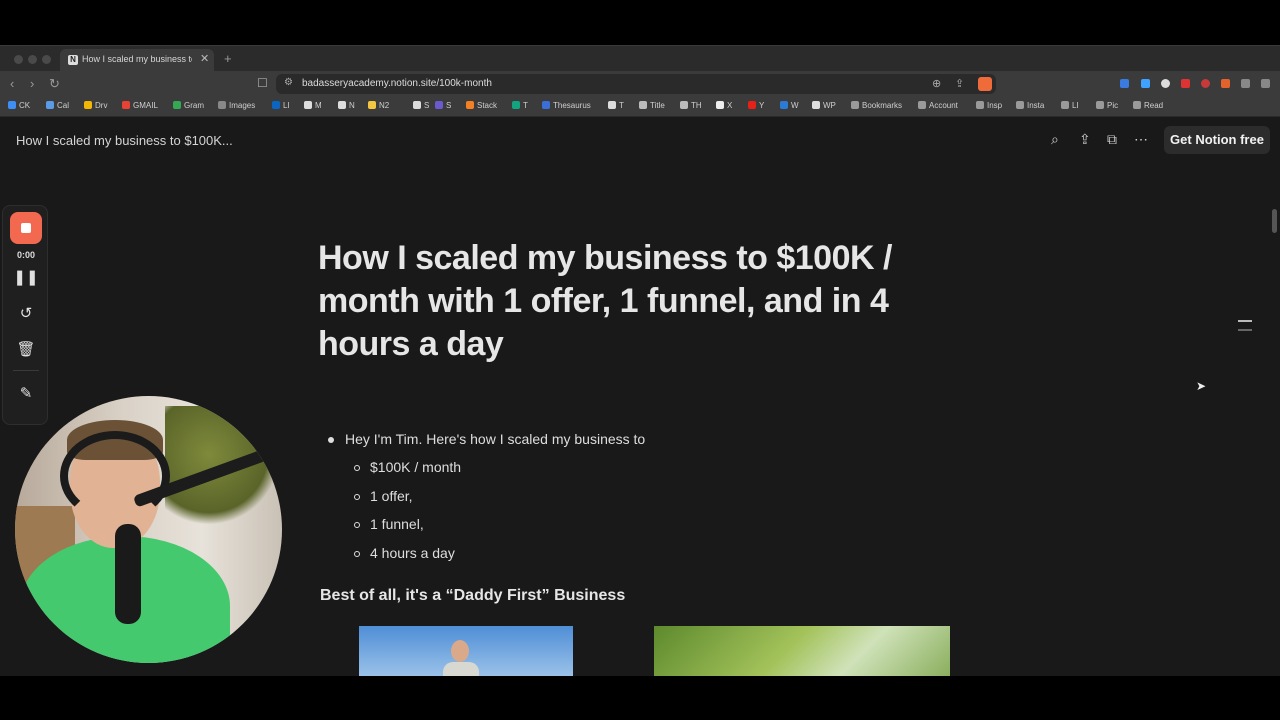 The width and height of the screenshot is (1280, 720). Describe the element at coordinates (936, 83) in the screenshot. I see `zoom-icon: ⊕` at that location.